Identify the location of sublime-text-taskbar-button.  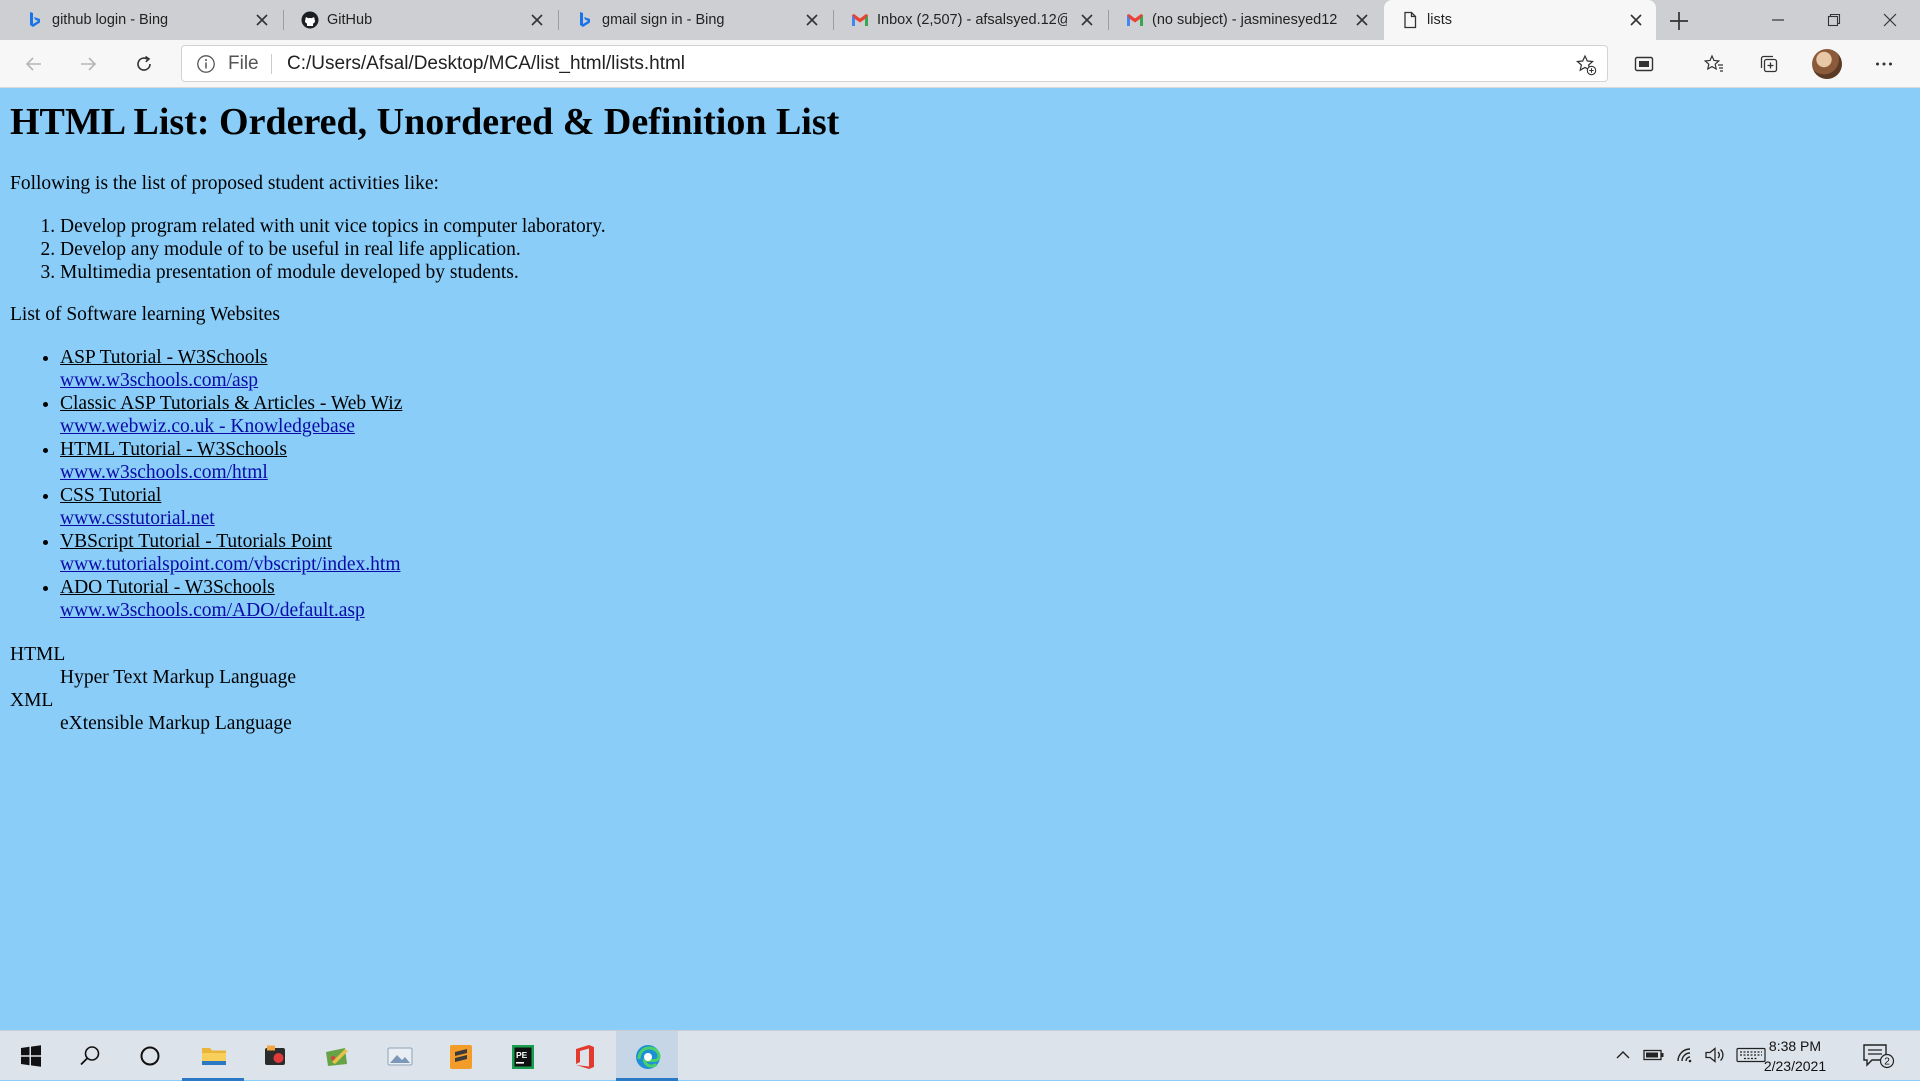
(461, 1056).